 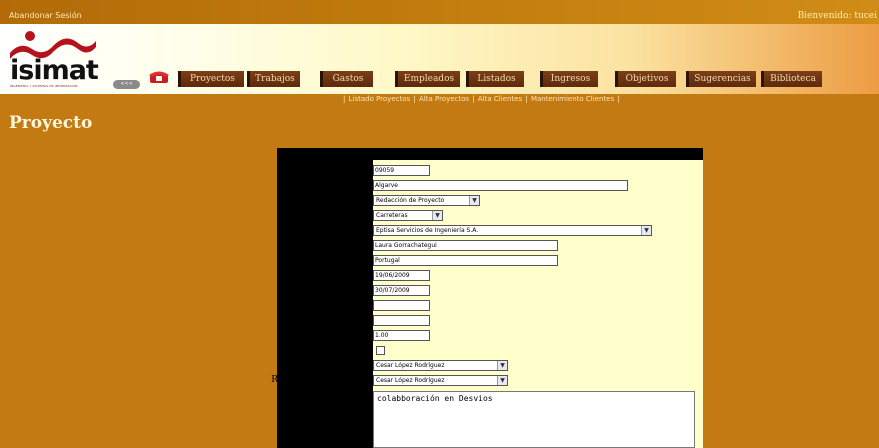 I want to click on fecha-aprobacion-input, so click(x=401, y=320).